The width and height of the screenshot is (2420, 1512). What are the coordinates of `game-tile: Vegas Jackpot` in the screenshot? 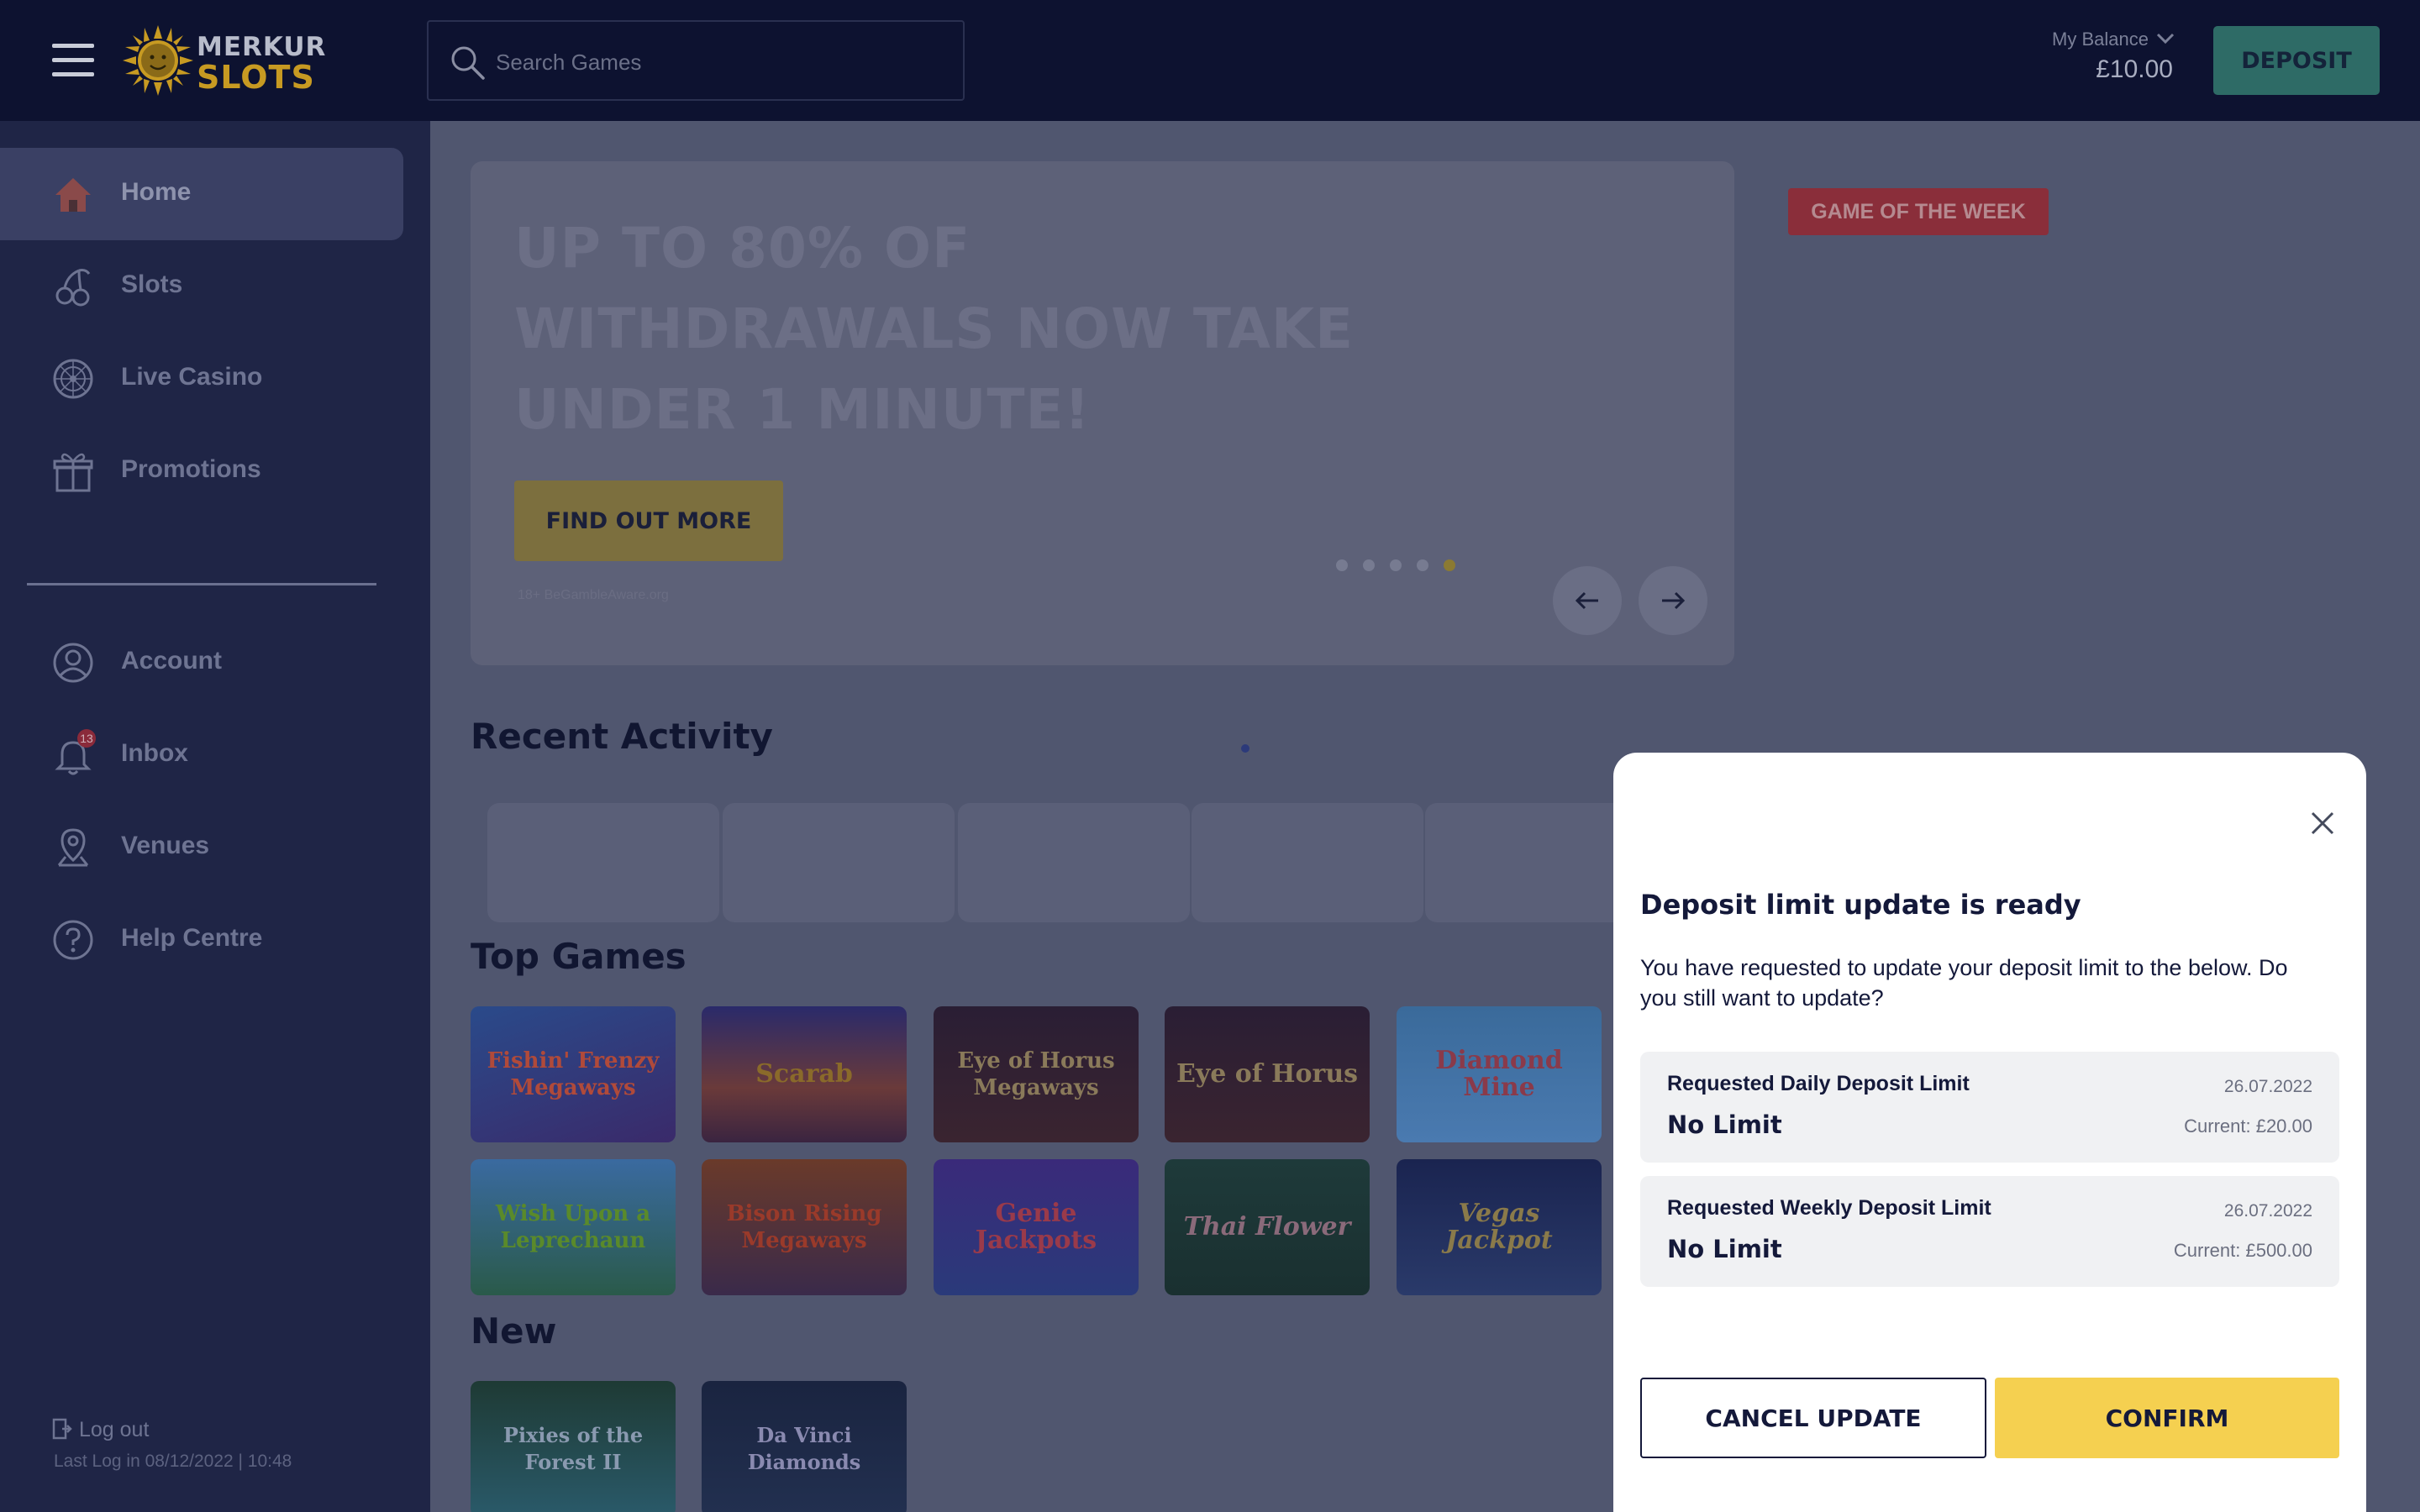 It's located at (1499, 1227).